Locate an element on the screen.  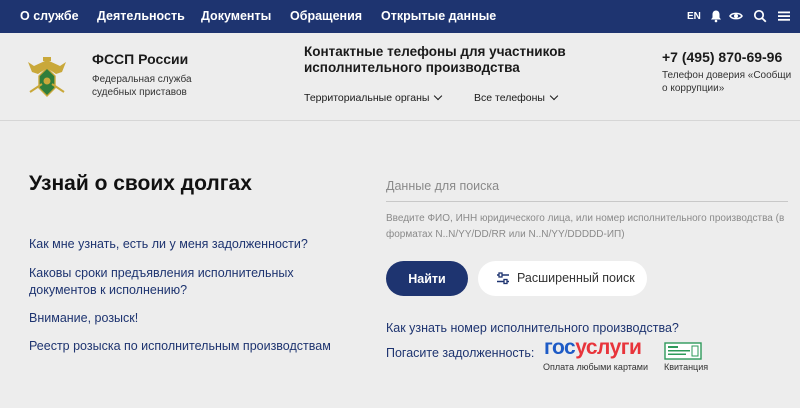
search-icon is located at coordinates (760, 16).